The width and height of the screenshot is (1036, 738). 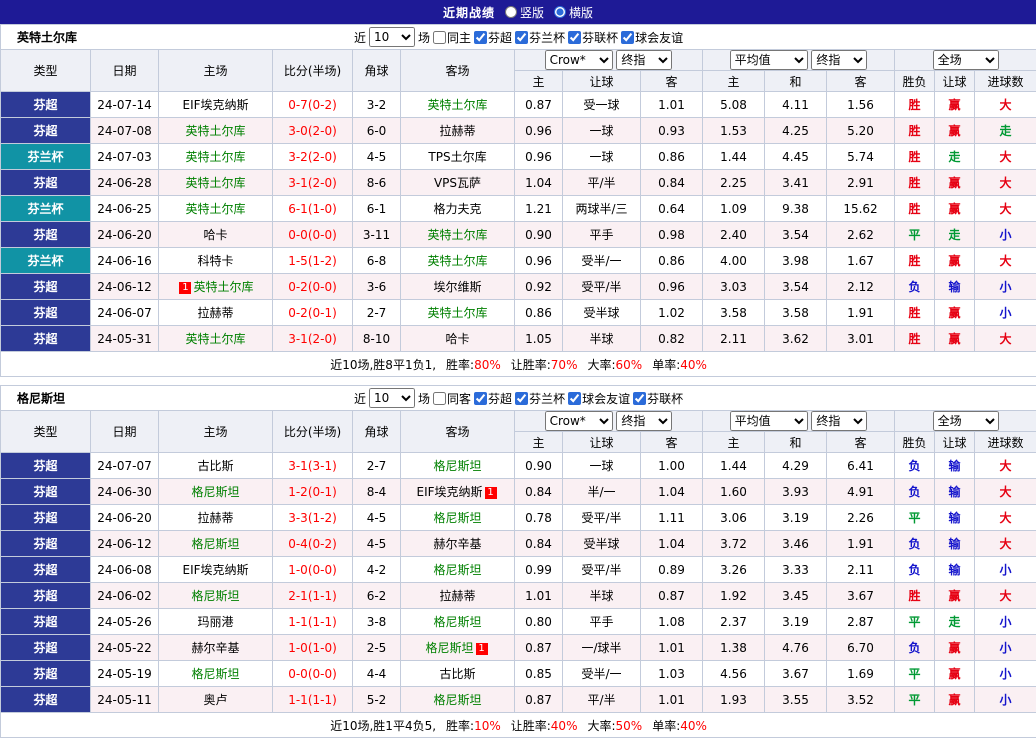 I want to click on league-filter-3: 芬联杯, so click(x=658, y=398).